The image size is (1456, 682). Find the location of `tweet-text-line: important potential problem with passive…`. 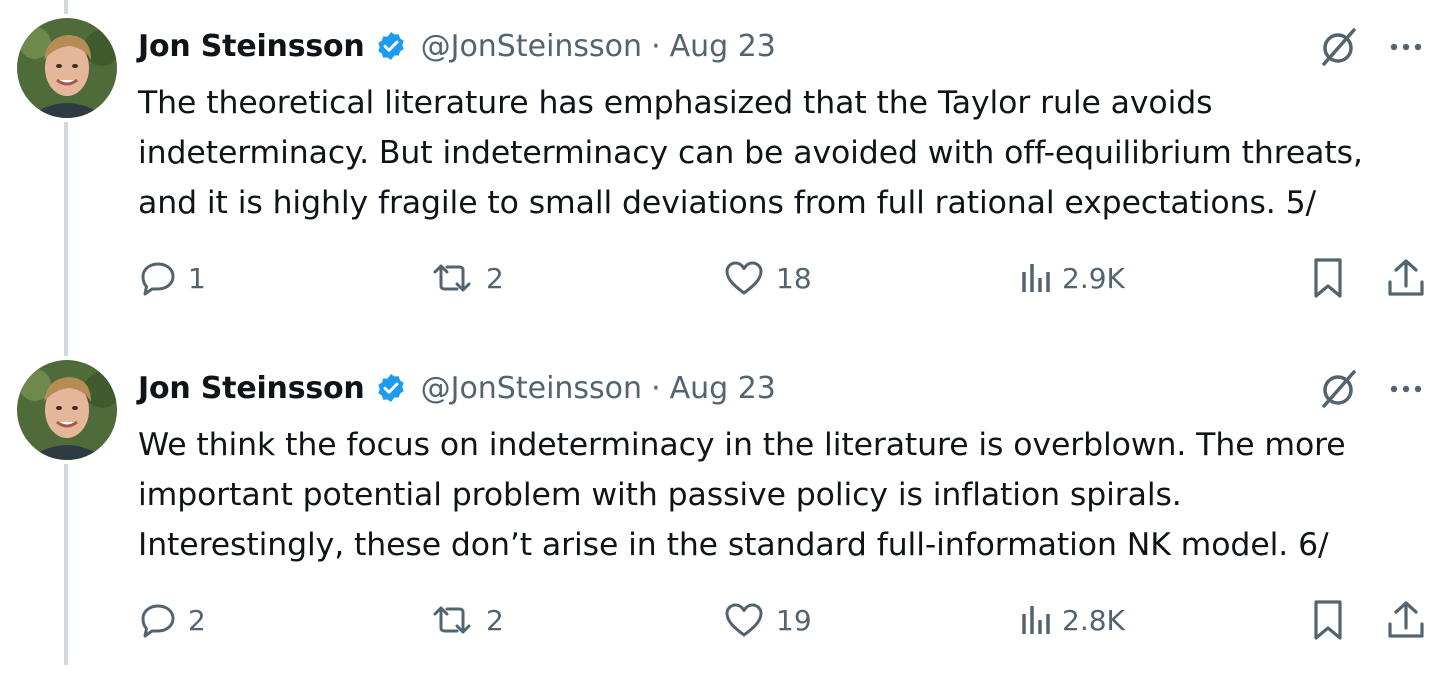

tweet-text-line: important potential problem with passive… is located at coordinates (660, 495).